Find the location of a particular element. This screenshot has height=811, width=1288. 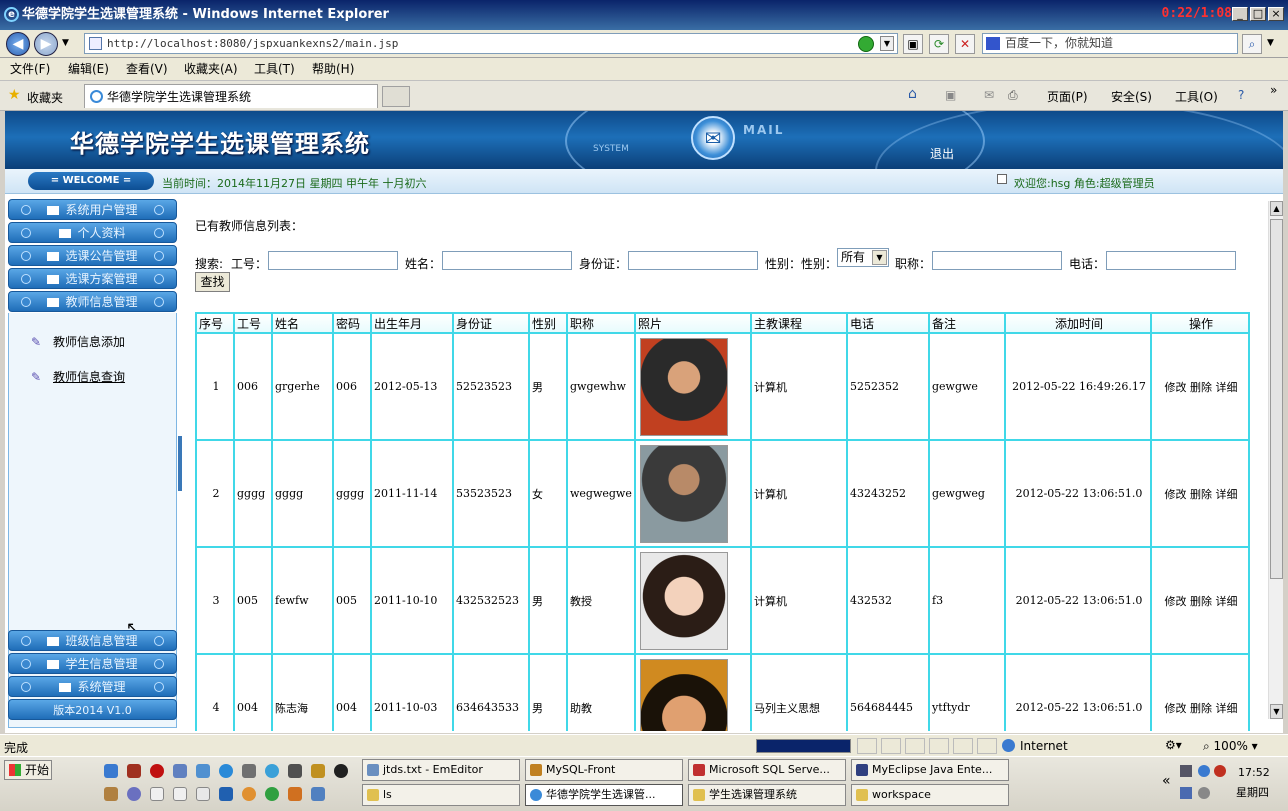

compat-view-icon is located at coordinates (866, 44).